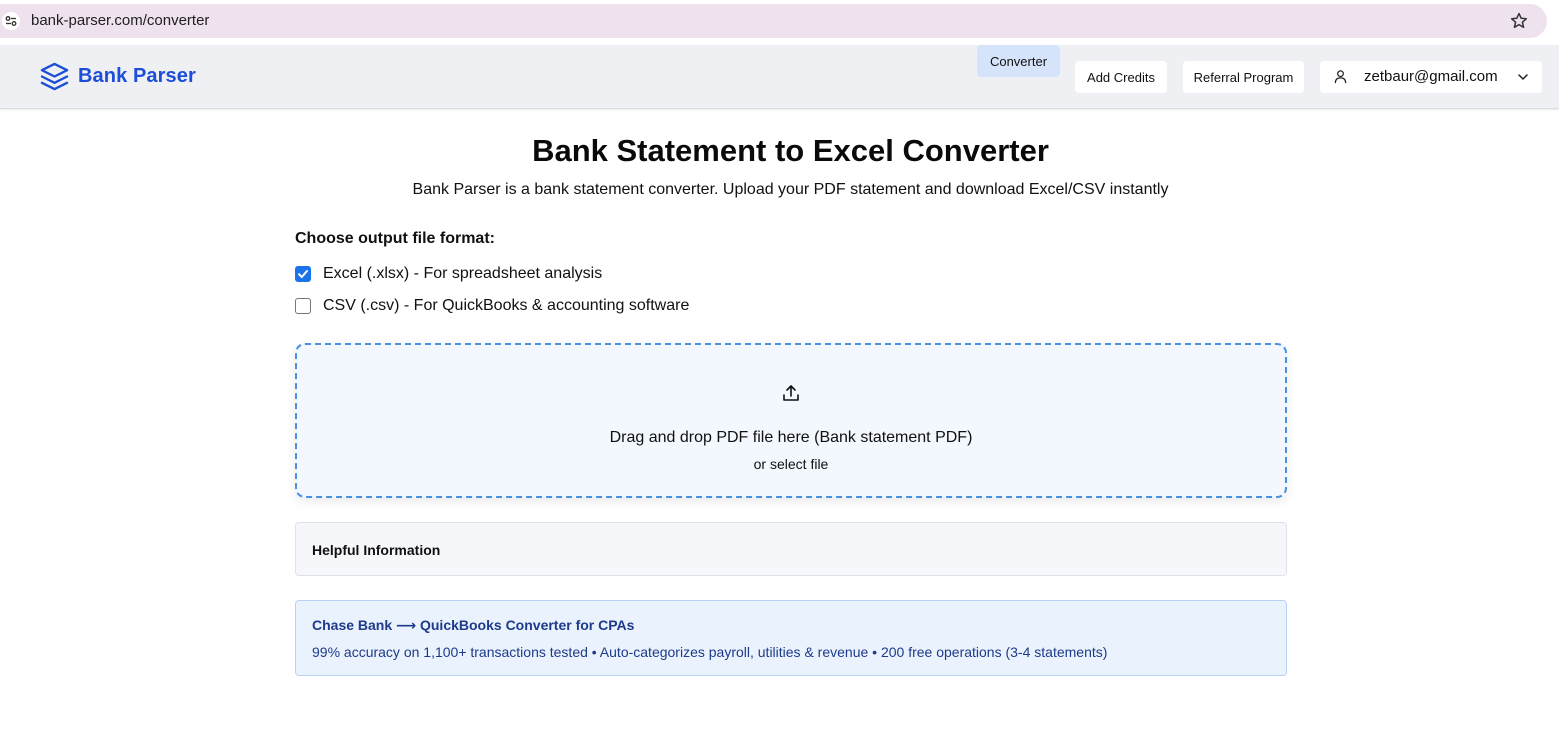 The height and width of the screenshot is (741, 1559). Describe the element at coordinates (791, 549) in the screenshot. I see `helpful-information-accordion: Helpful Information` at that location.